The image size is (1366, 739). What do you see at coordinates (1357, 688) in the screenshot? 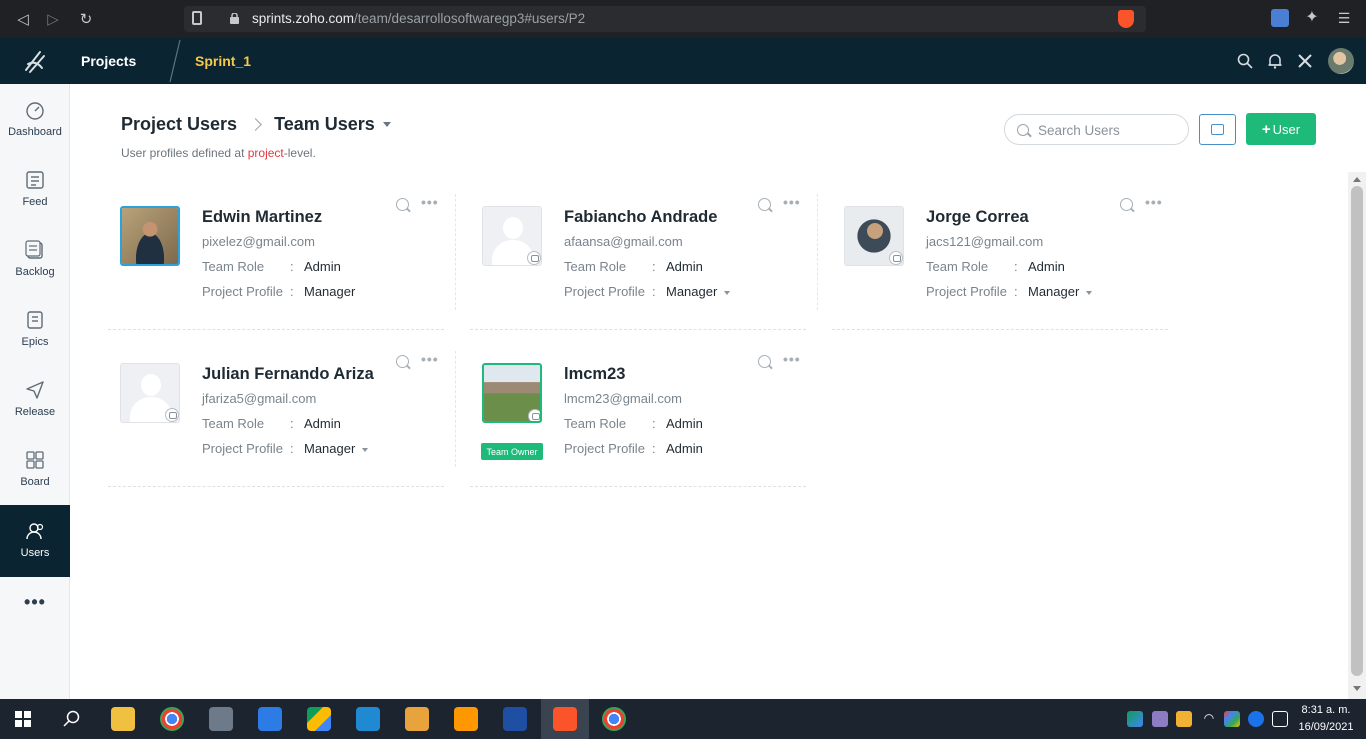
I see `scroll-down-icon` at bounding box center [1357, 688].